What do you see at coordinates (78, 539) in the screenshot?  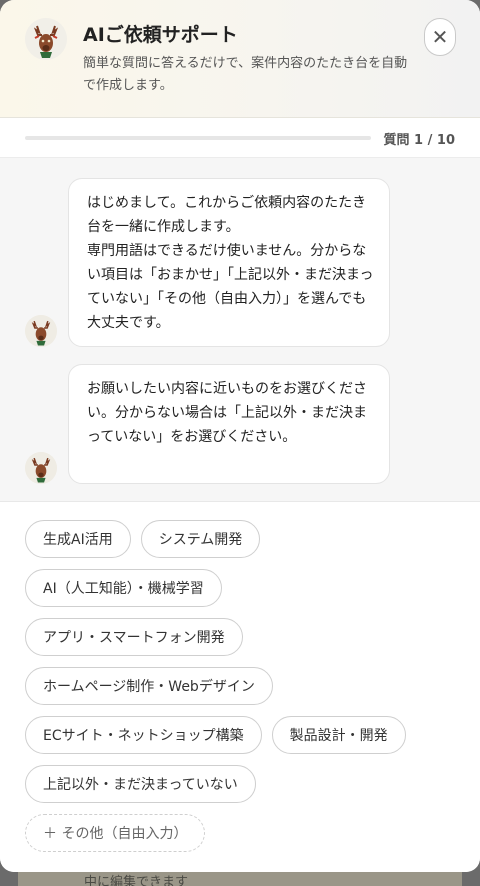 I see `option-chip-generative-ai: 生成AI活用` at bounding box center [78, 539].